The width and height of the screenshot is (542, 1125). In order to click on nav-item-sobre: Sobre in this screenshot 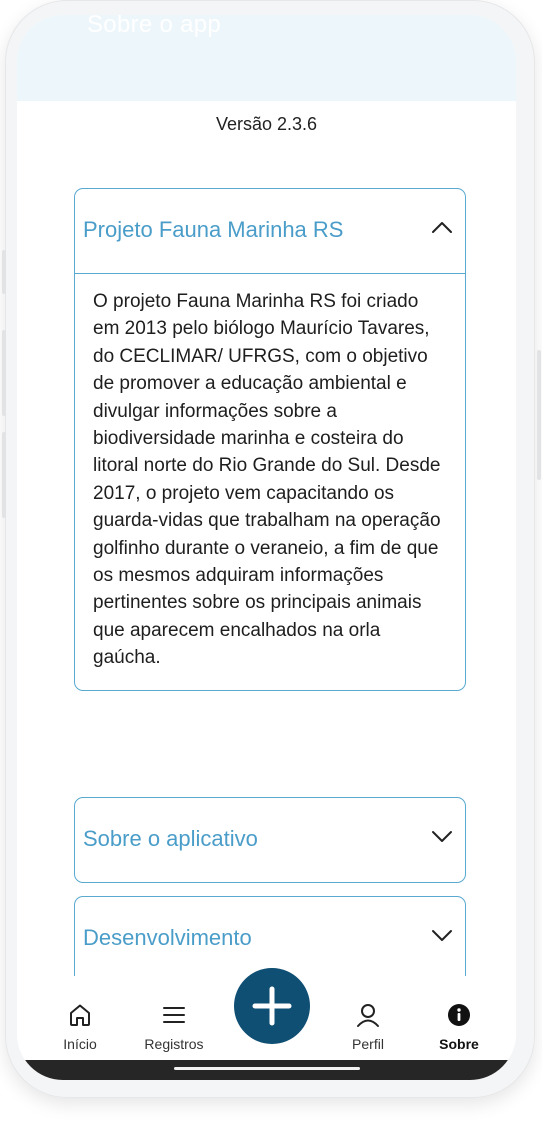, I will do `click(459, 1027)`.